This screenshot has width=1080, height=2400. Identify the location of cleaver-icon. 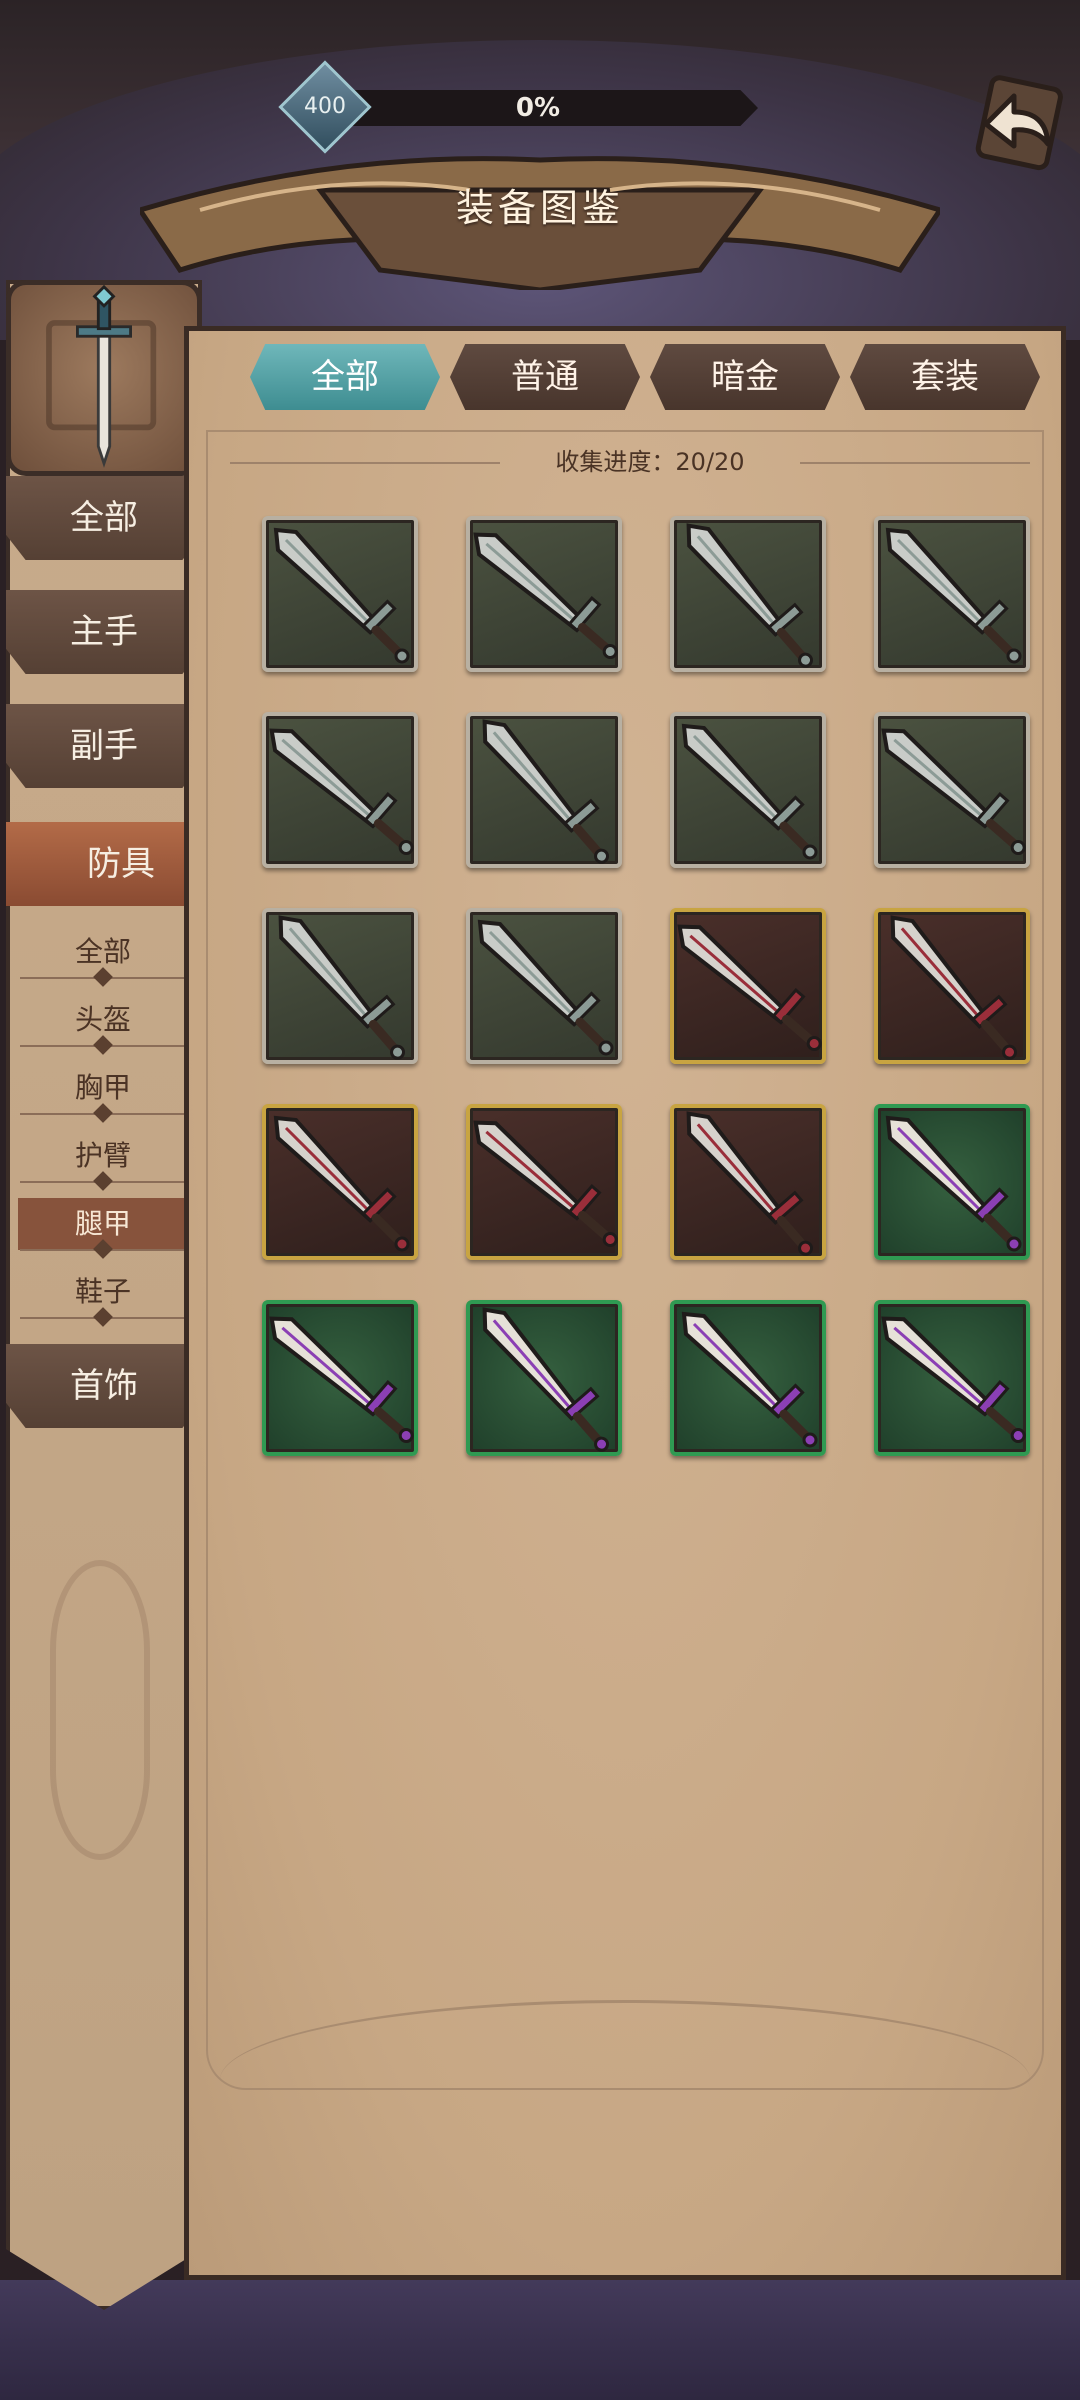
(546, 791).